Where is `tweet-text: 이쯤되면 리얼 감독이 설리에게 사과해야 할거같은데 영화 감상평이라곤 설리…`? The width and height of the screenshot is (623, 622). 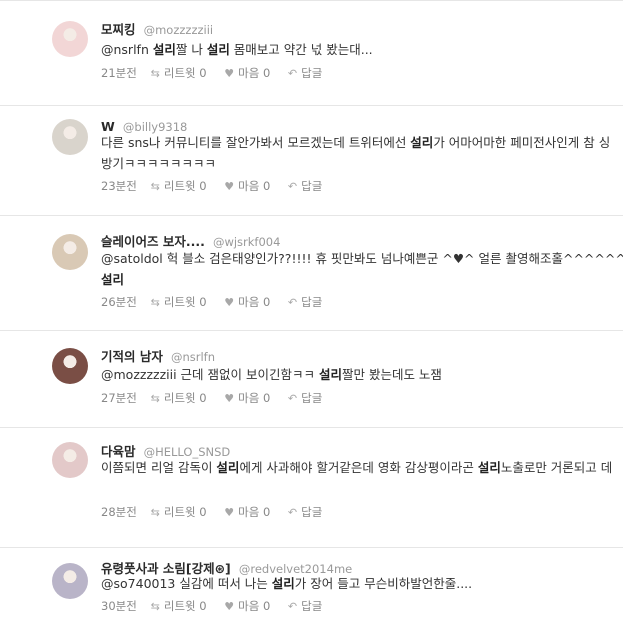
tweet-text: 이쯤되면 리얼 감독이 설리에게 사과해야 할거같은데 영화 감상평이라곤 설리… is located at coordinates (362, 467).